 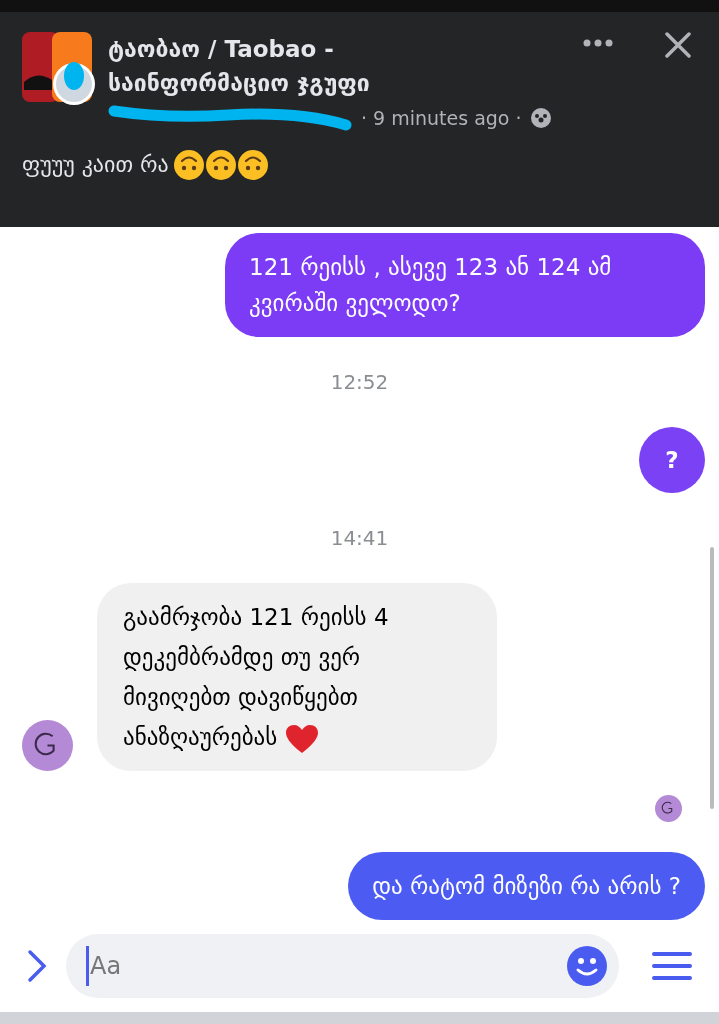 What do you see at coordinates (668, 809) in the screenshot?
I see `seen-avatar-icon` at bounding box center [668, 809].